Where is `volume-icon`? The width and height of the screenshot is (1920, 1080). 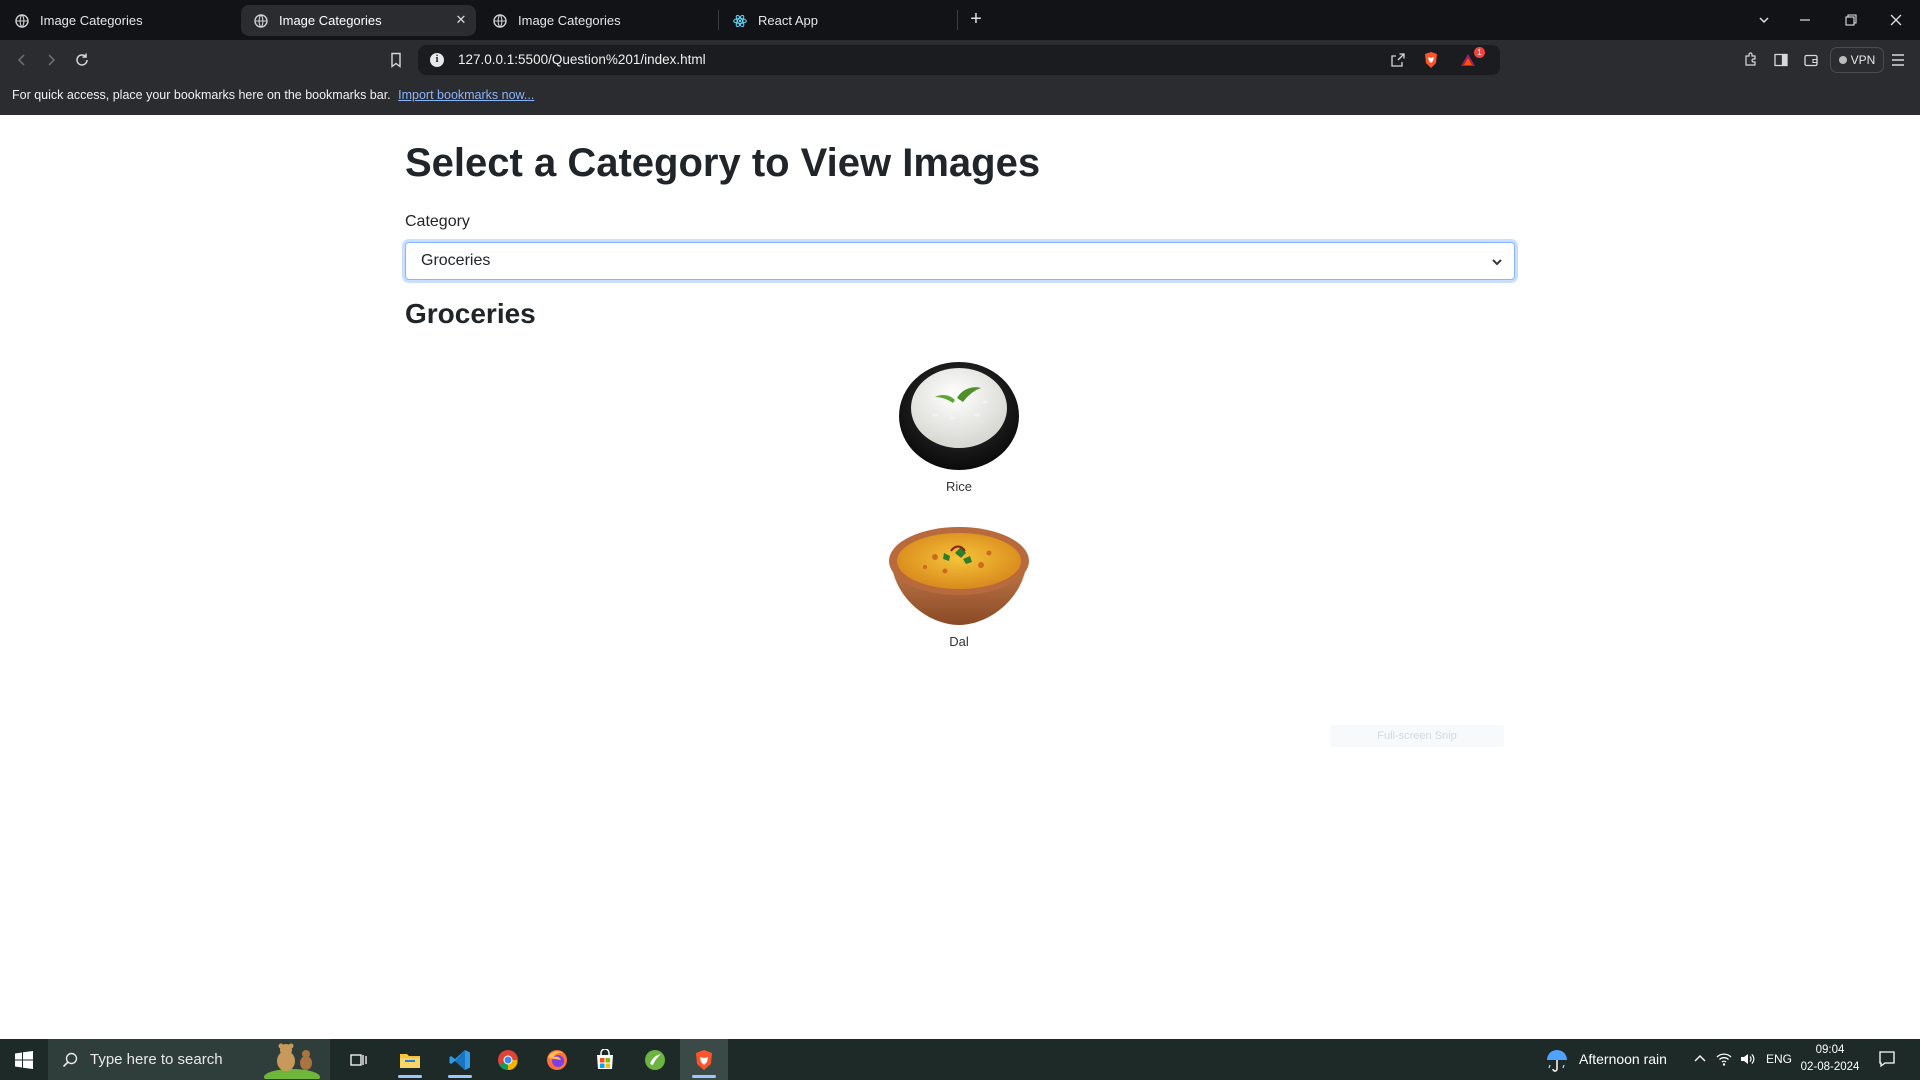 volume-icon is located at coordinates (1747, 1059).